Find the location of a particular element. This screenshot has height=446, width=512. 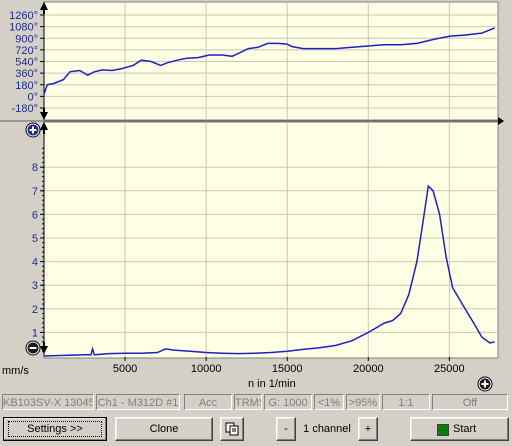

channel-plus-button: + is located at coordinates (368, 429).